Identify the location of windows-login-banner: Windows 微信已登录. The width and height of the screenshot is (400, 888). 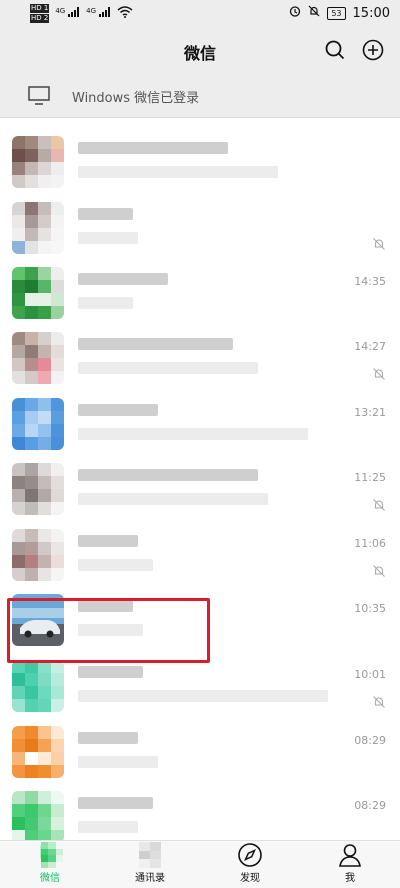
(200, 96).